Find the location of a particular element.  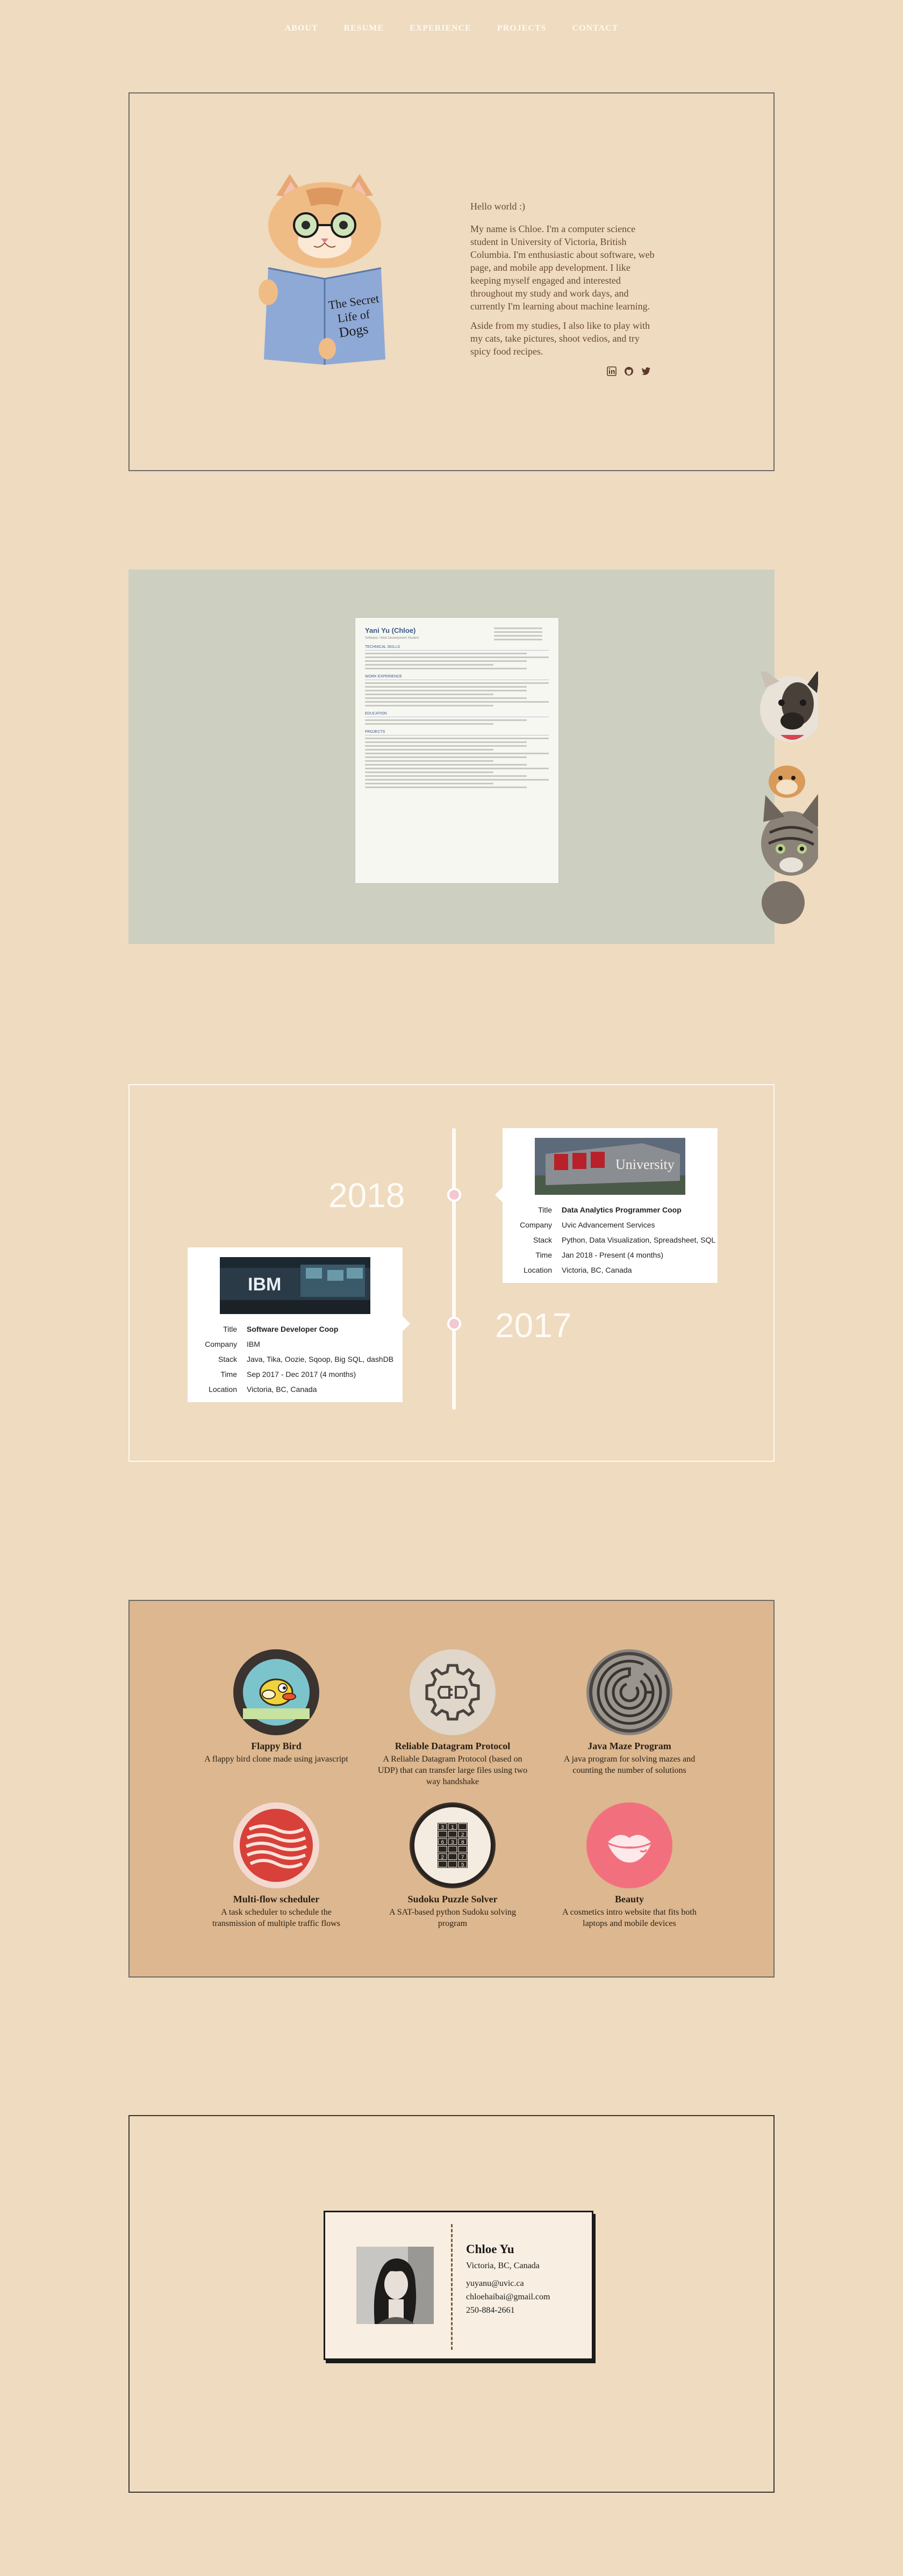

contact-email-1: yuyanu@uvic.ca is located at coordinates (508, 2284).